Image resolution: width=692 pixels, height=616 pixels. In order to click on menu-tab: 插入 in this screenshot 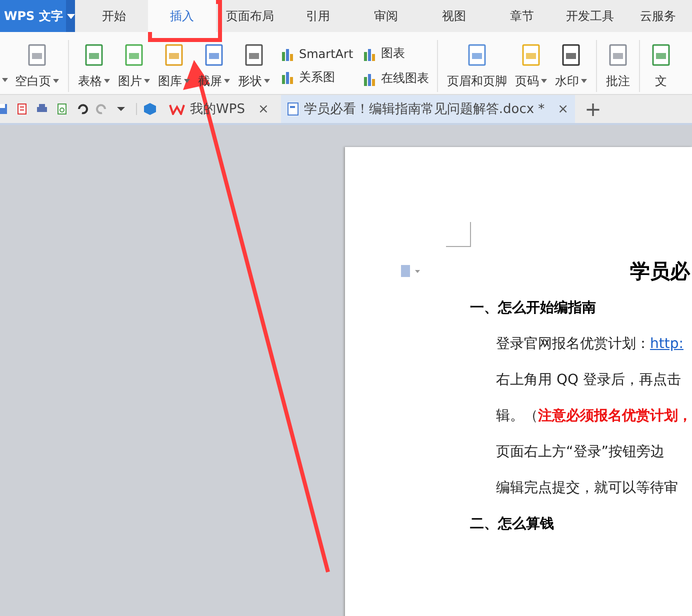, I will do `click(182, 16)`.